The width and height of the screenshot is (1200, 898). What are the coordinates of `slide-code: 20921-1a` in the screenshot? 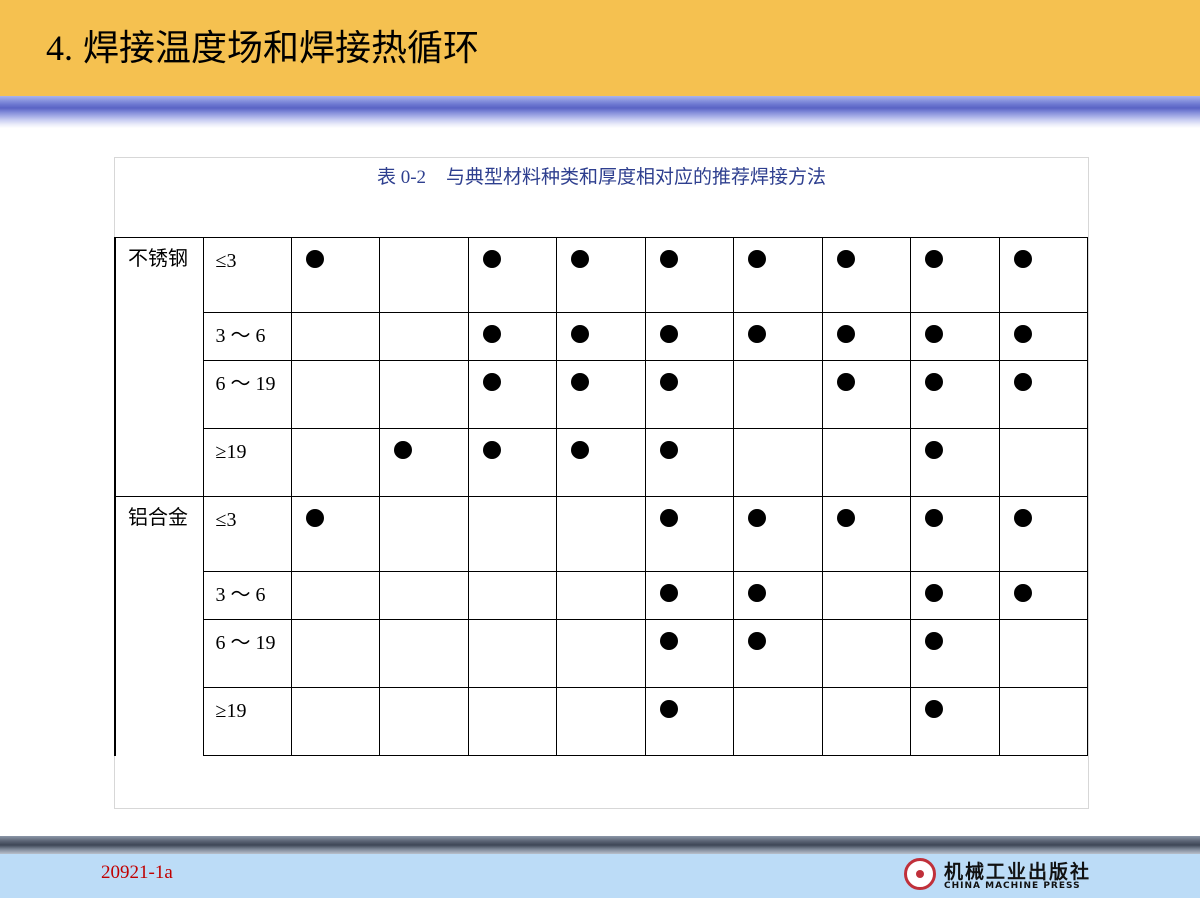 It's located at (137, 872).